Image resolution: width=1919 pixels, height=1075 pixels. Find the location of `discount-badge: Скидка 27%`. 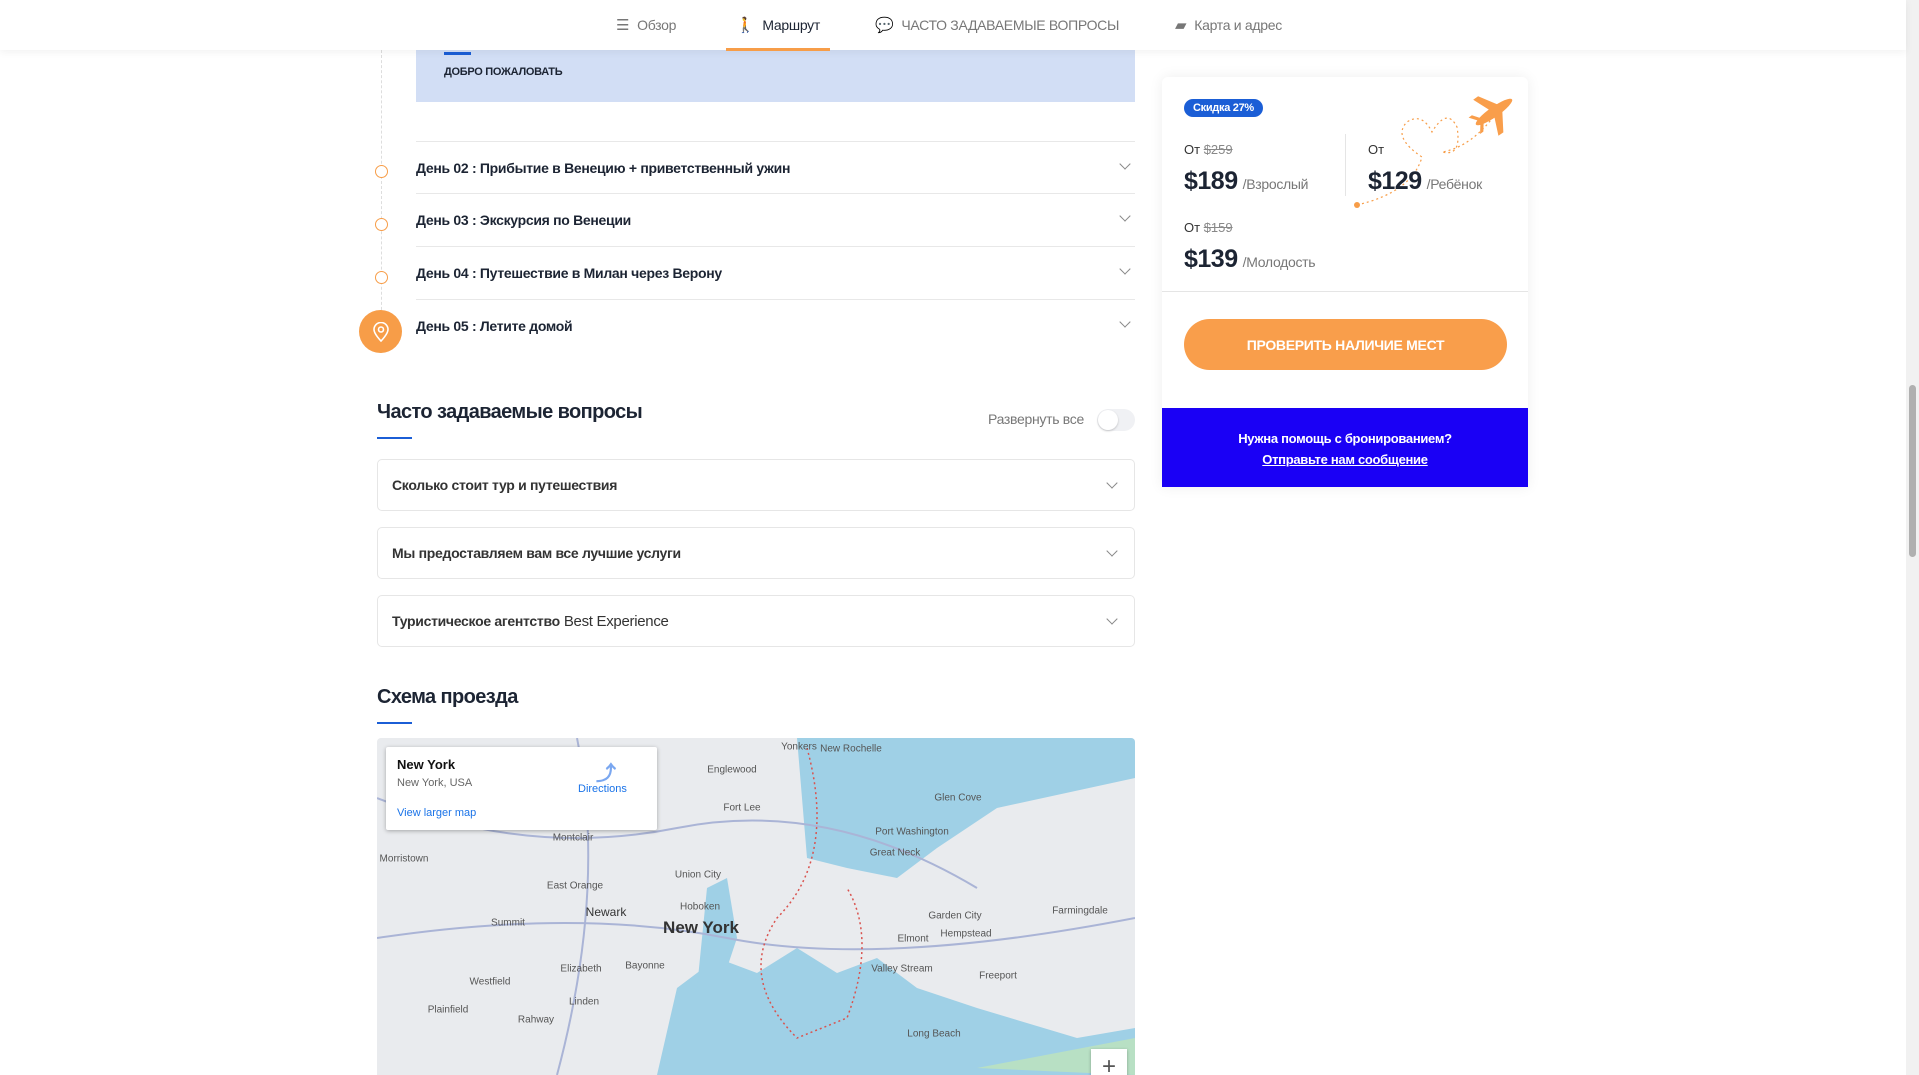

discount-badge: Скидка 27% is located at coordinates (1223, 108).